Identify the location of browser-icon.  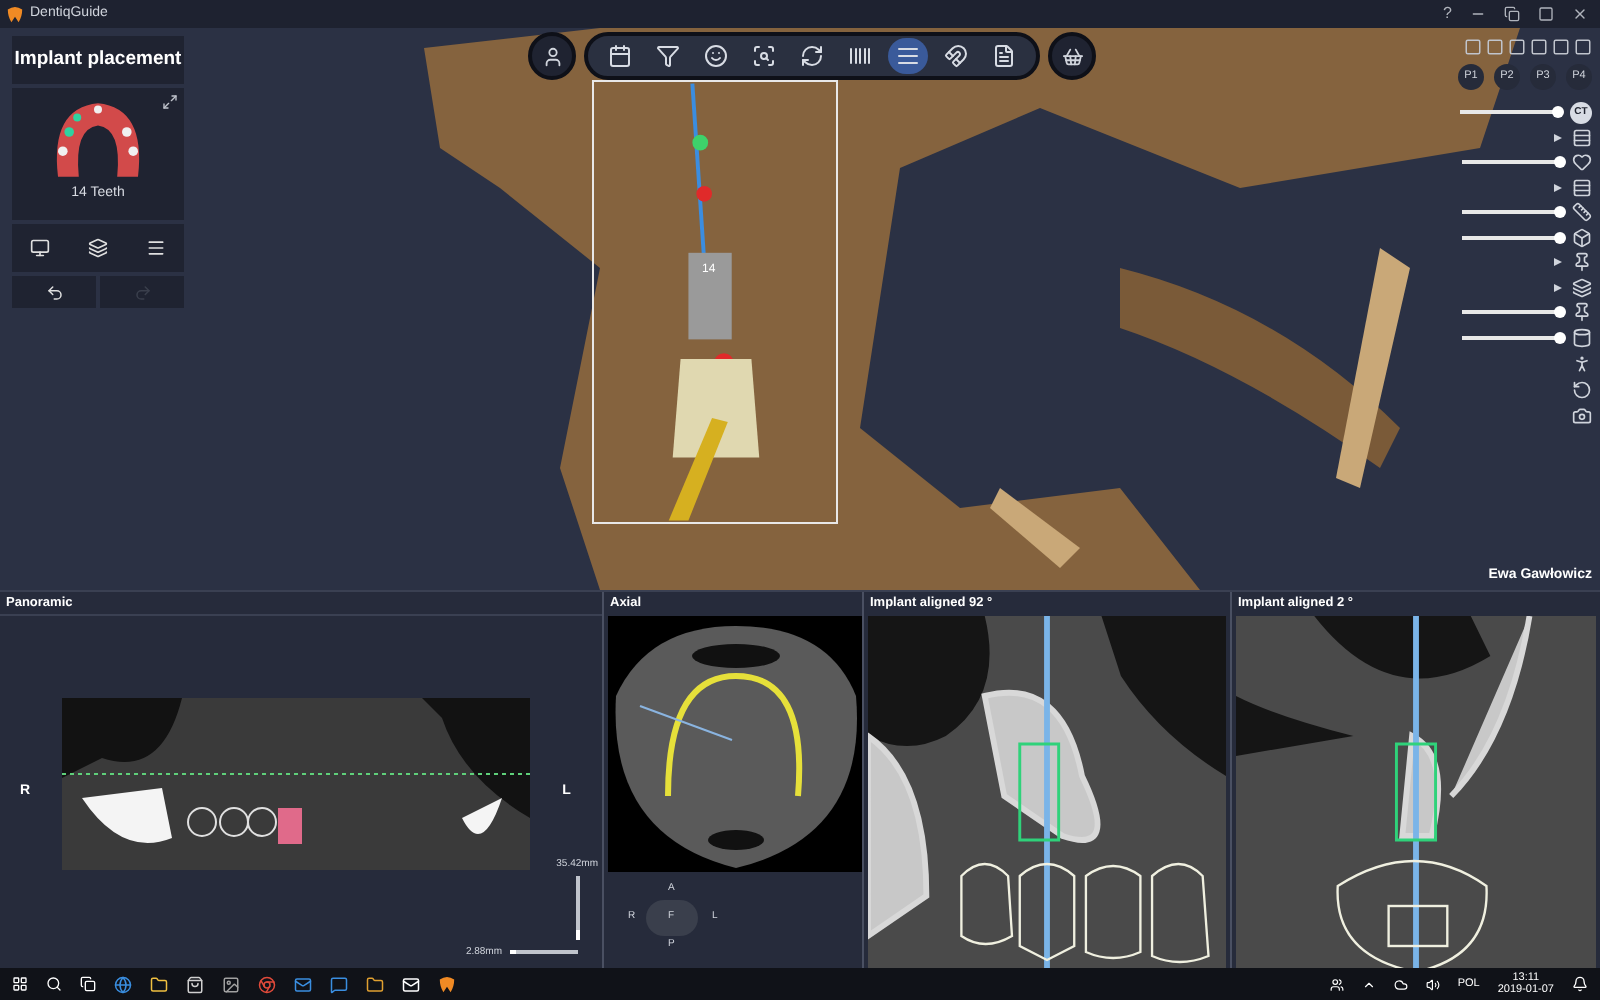
(267, 984).